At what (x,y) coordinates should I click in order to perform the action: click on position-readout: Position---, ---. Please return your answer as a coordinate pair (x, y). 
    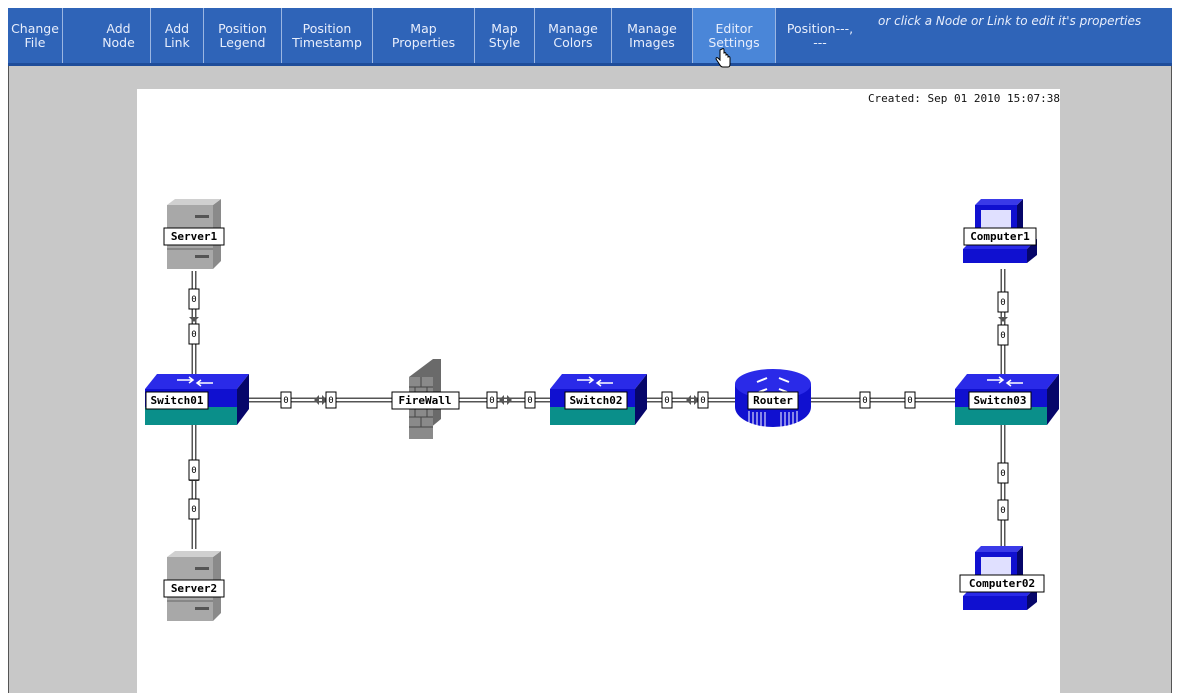
    Looking at the image, I should click on (820, 35).